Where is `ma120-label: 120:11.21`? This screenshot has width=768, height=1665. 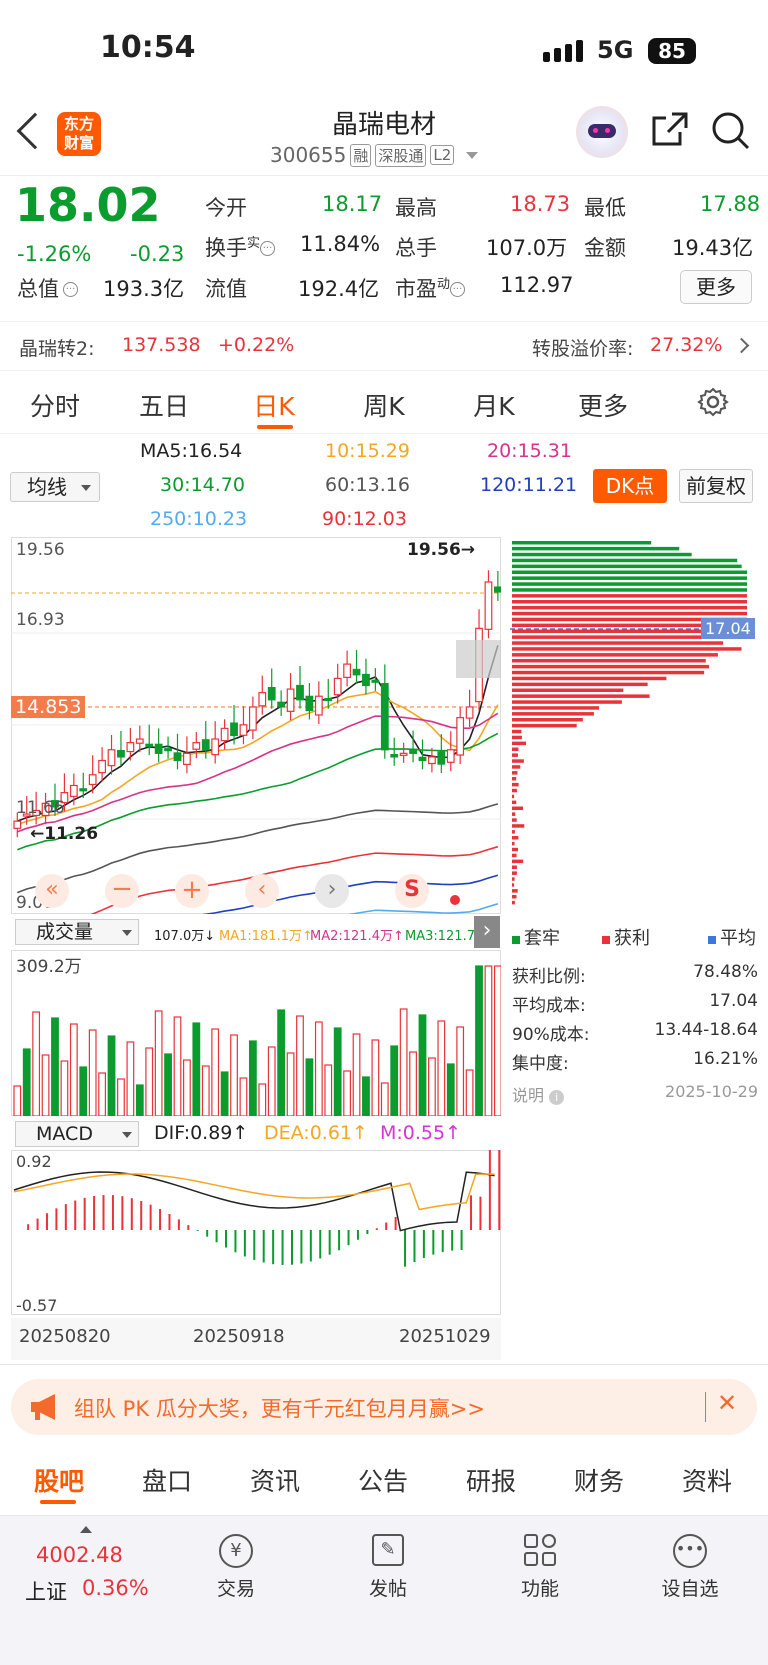 ma120-label: 120:11.21 is located at coordinates (528, 485).